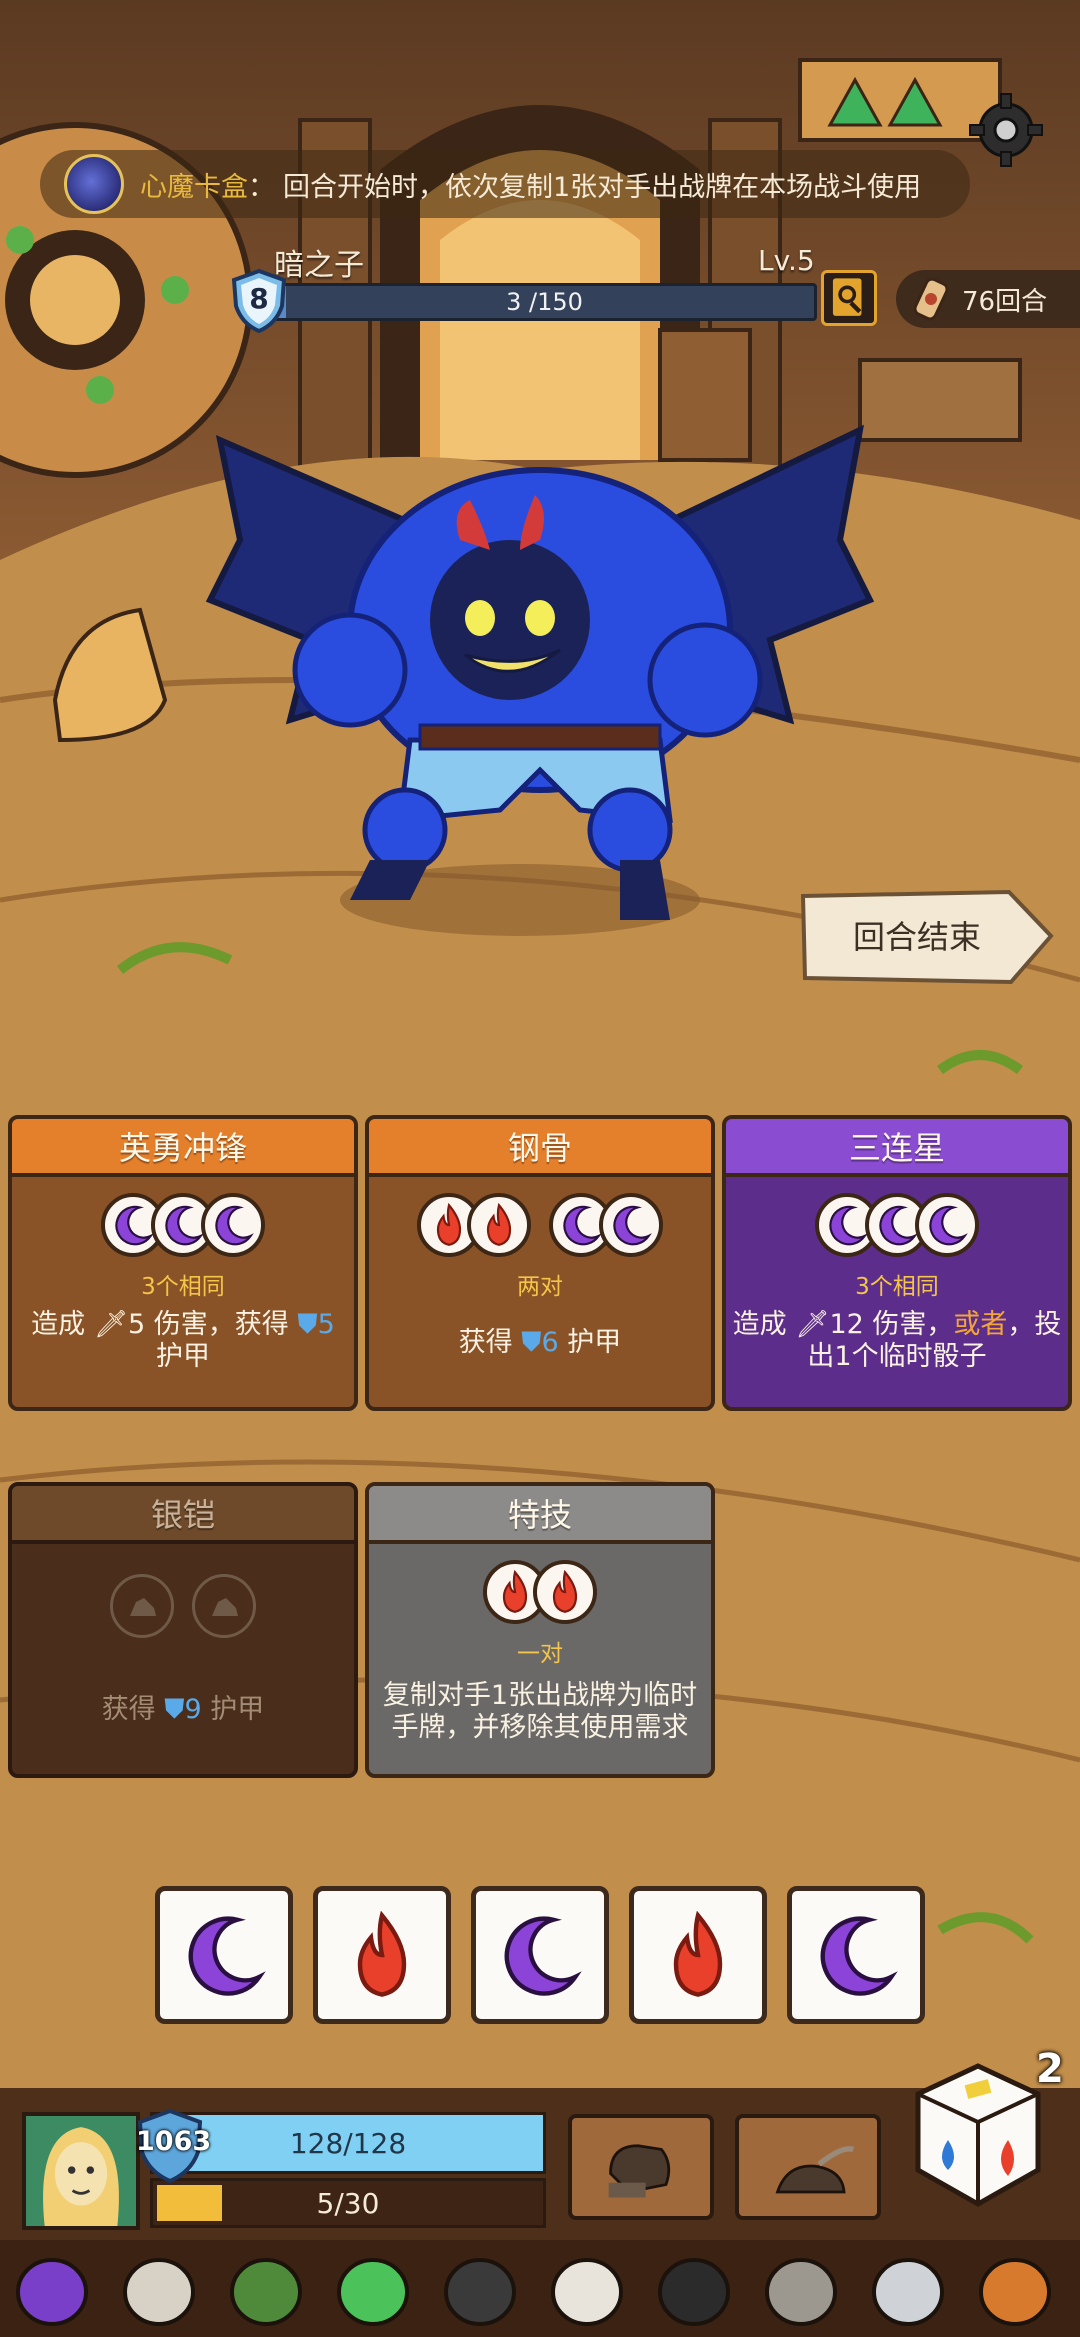 The image size is (1080, 2337). What do you see at coordinates (373, 2290) in the screenshot?
I see `green-gem-icon` at bounding box center [373, 2290].